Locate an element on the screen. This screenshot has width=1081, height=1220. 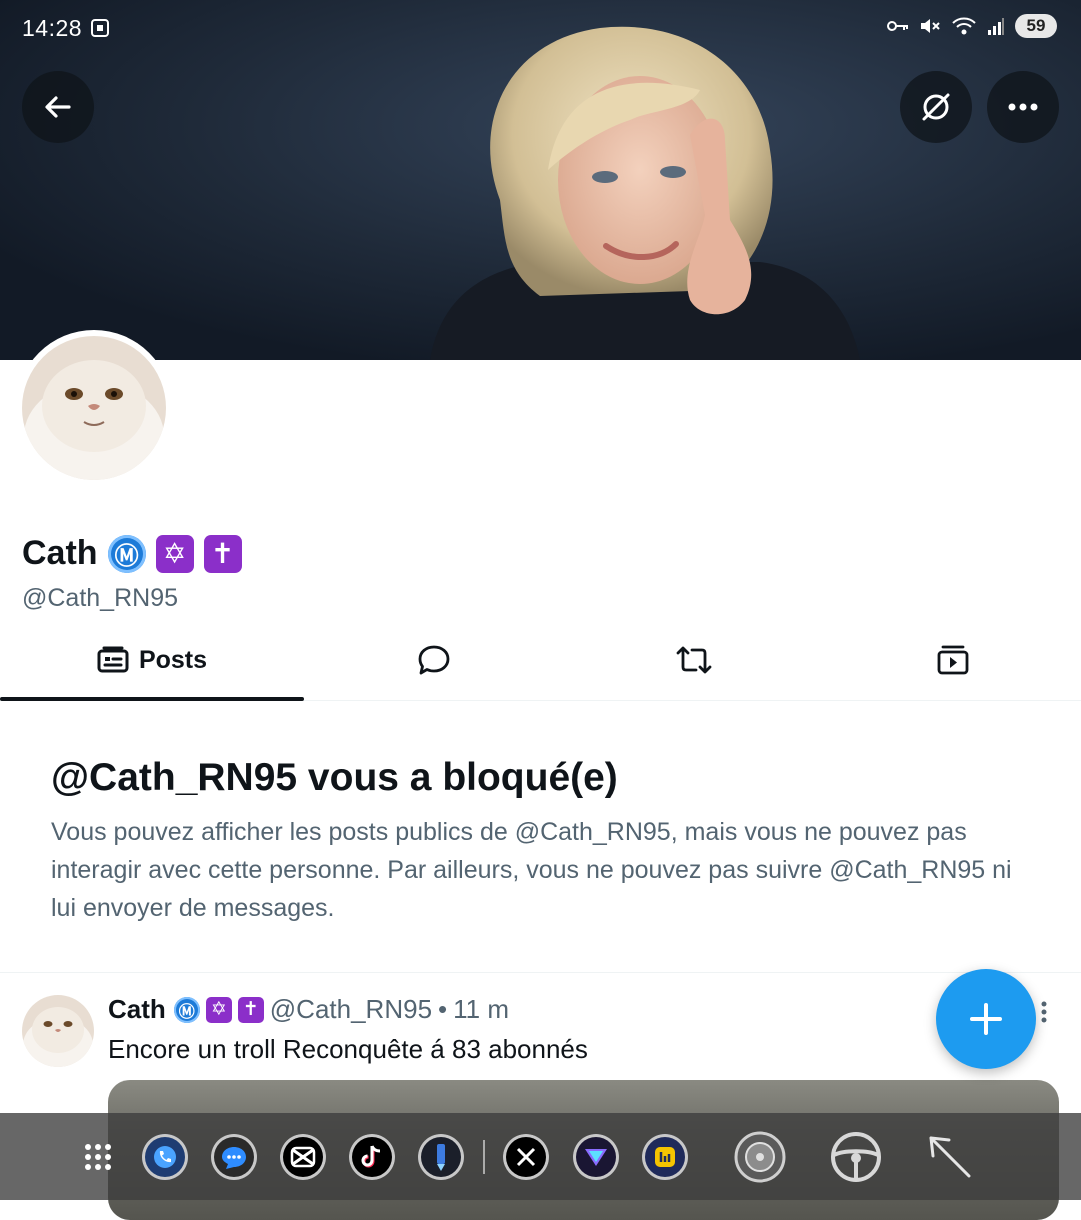
profile-display-name: Cath Ⓜ ✡ ✝ is located at coordinates (132, 553).